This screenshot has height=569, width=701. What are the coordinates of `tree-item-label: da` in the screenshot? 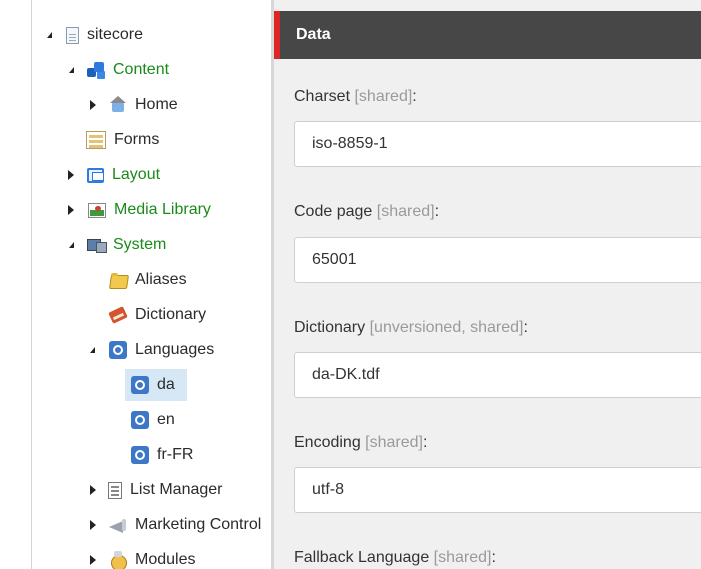 It's located at (166, 384).